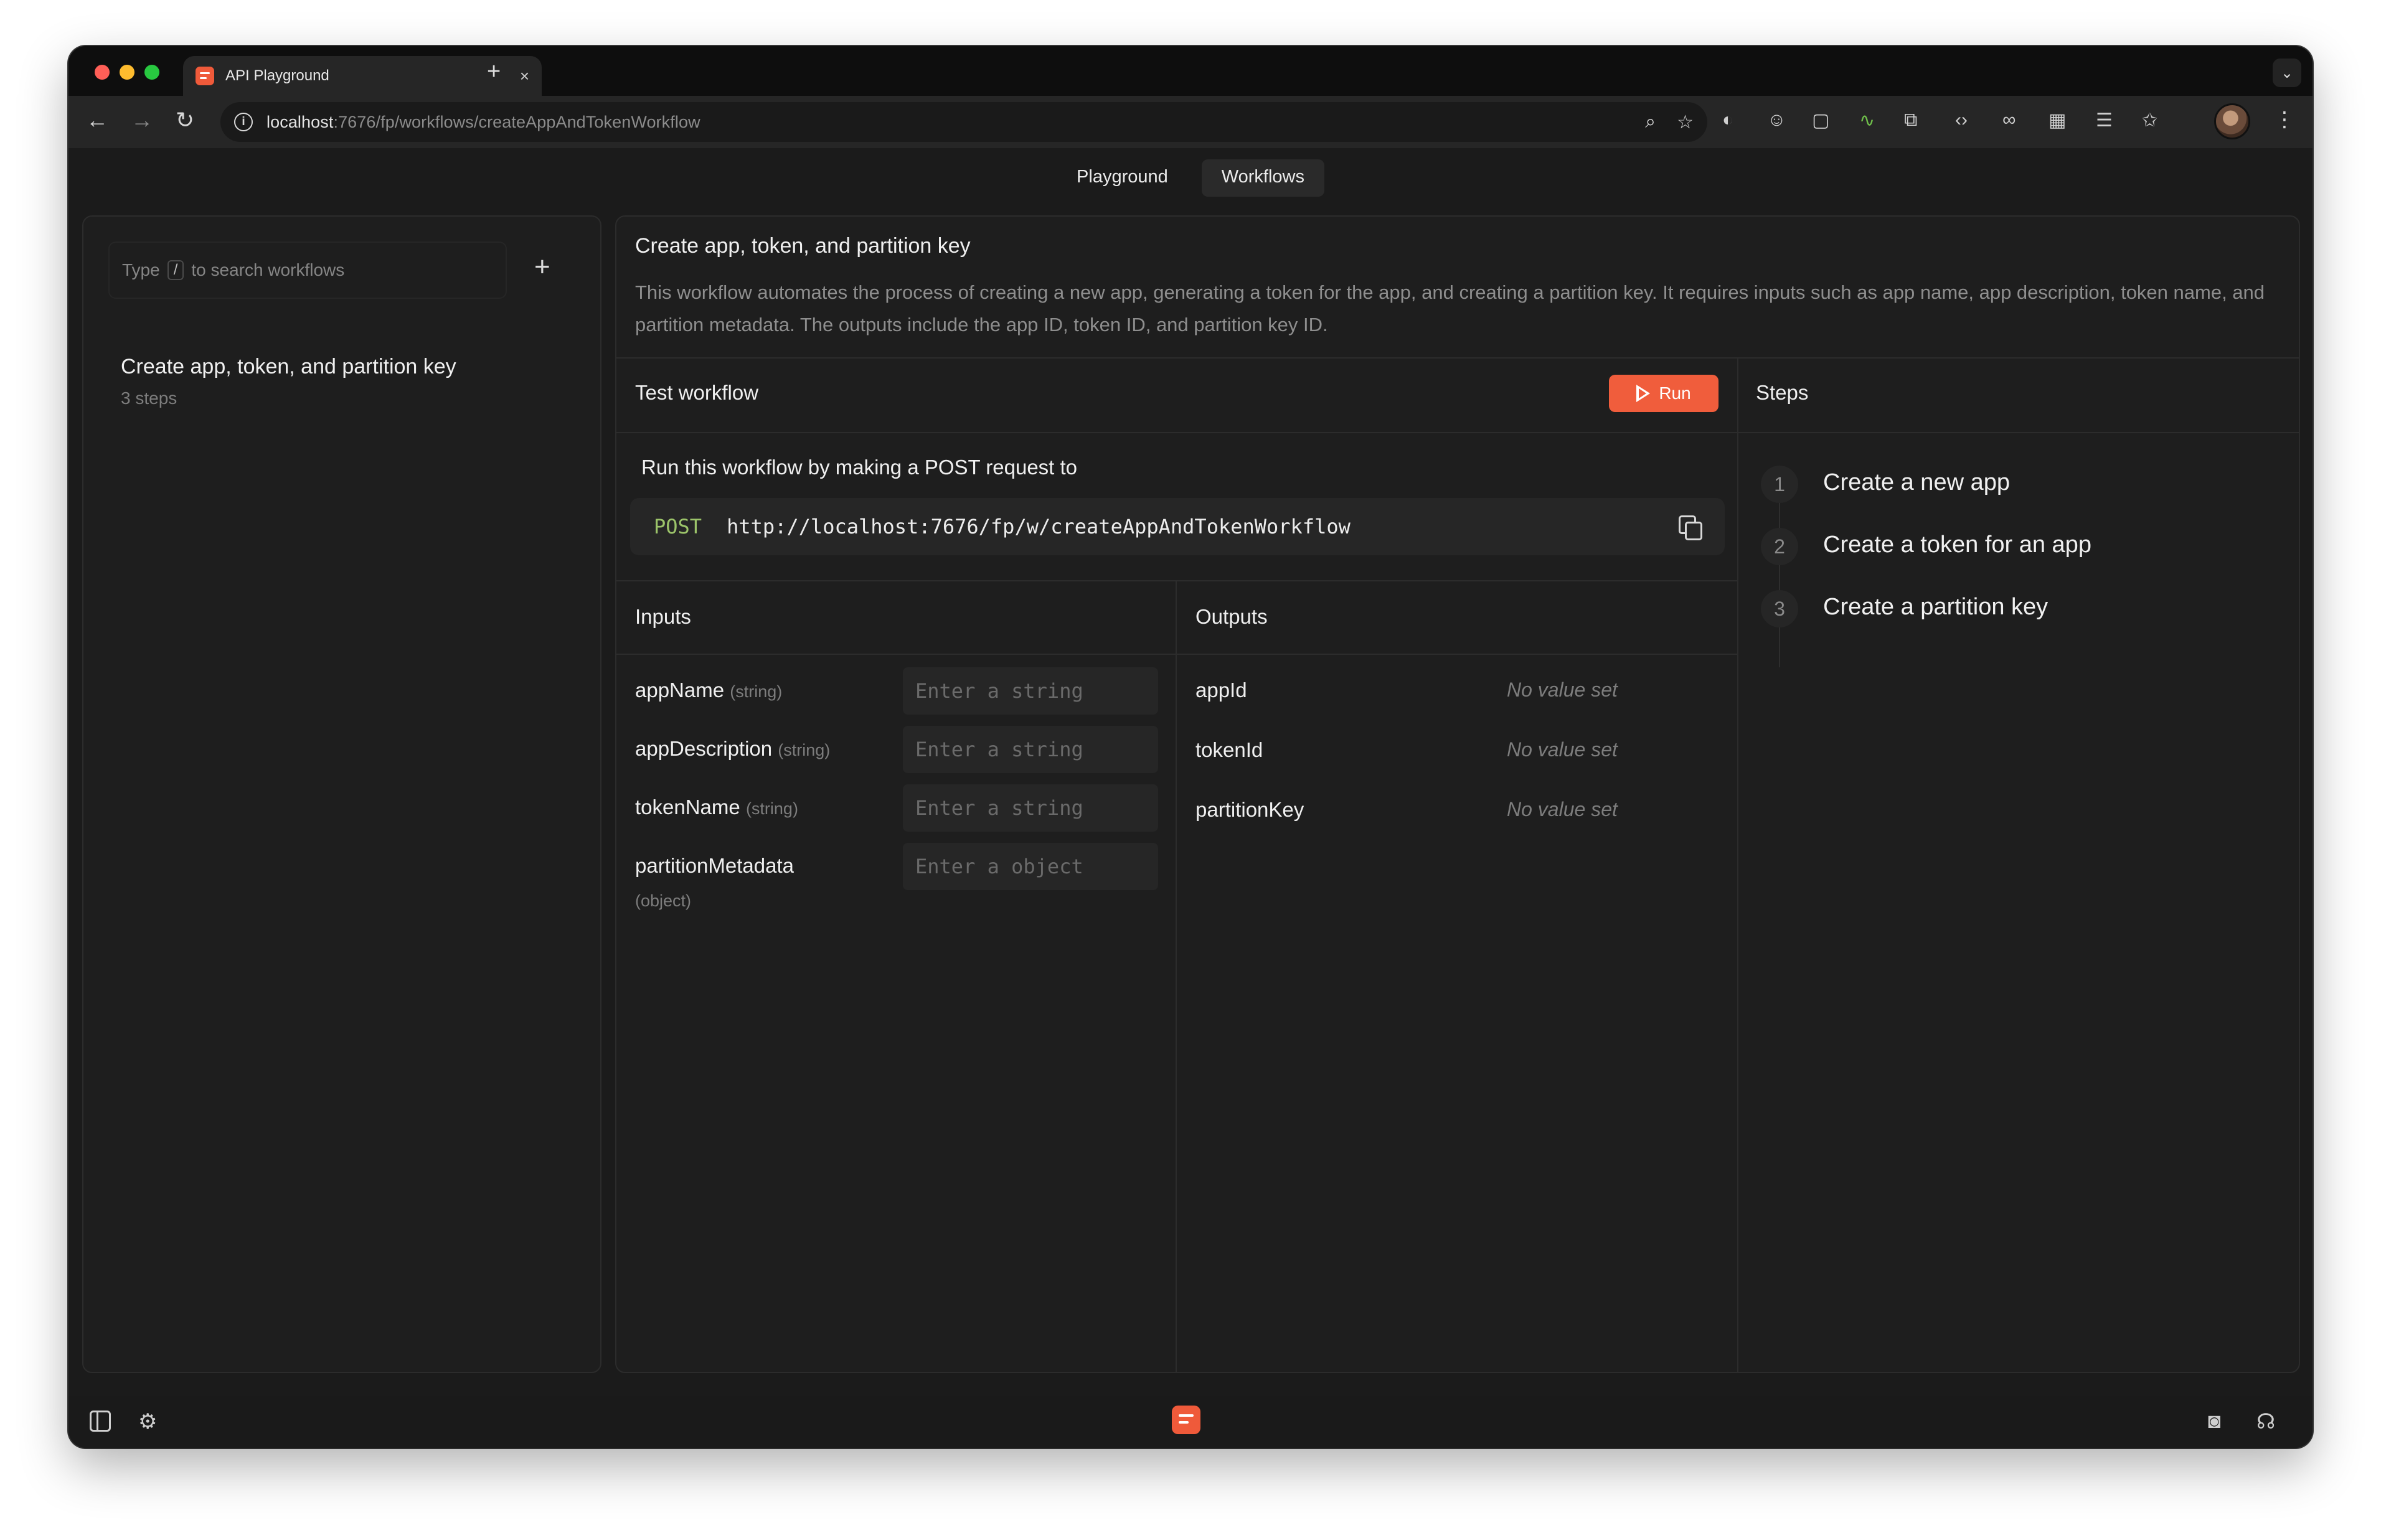  Describe the element at coordinates (149, 398) in the screenshot. I see `workflow-item-steps: 3 steps` at that location.